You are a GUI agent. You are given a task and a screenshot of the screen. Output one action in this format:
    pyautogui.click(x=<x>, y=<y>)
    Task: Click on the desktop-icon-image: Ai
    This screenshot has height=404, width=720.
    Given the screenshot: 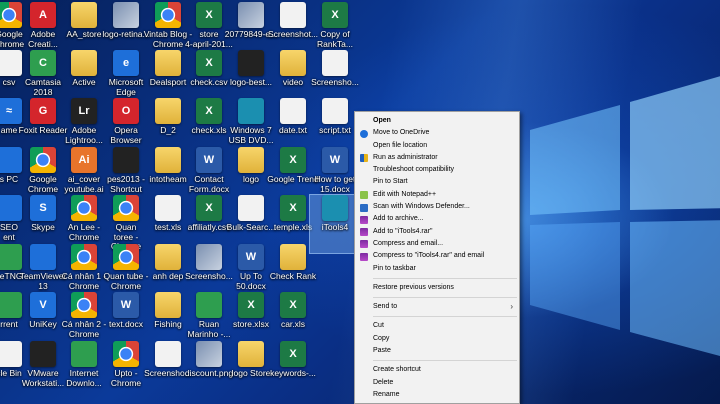 What is the action you would take?
    pyautogui.click(x=84, y=160)
    